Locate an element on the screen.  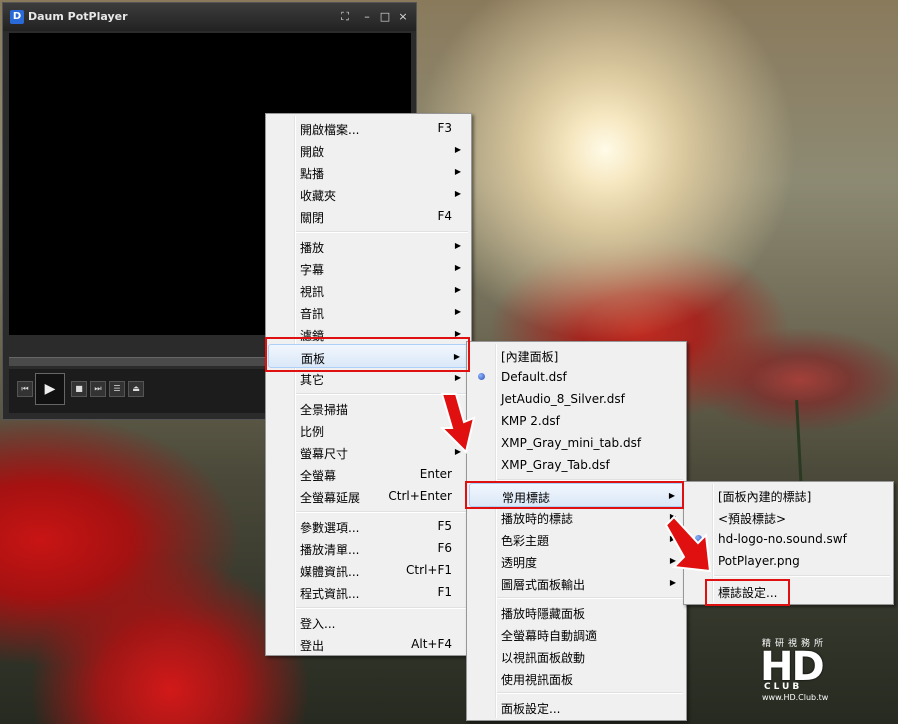
red-arrow-icon is located at coordinates (457, 423).